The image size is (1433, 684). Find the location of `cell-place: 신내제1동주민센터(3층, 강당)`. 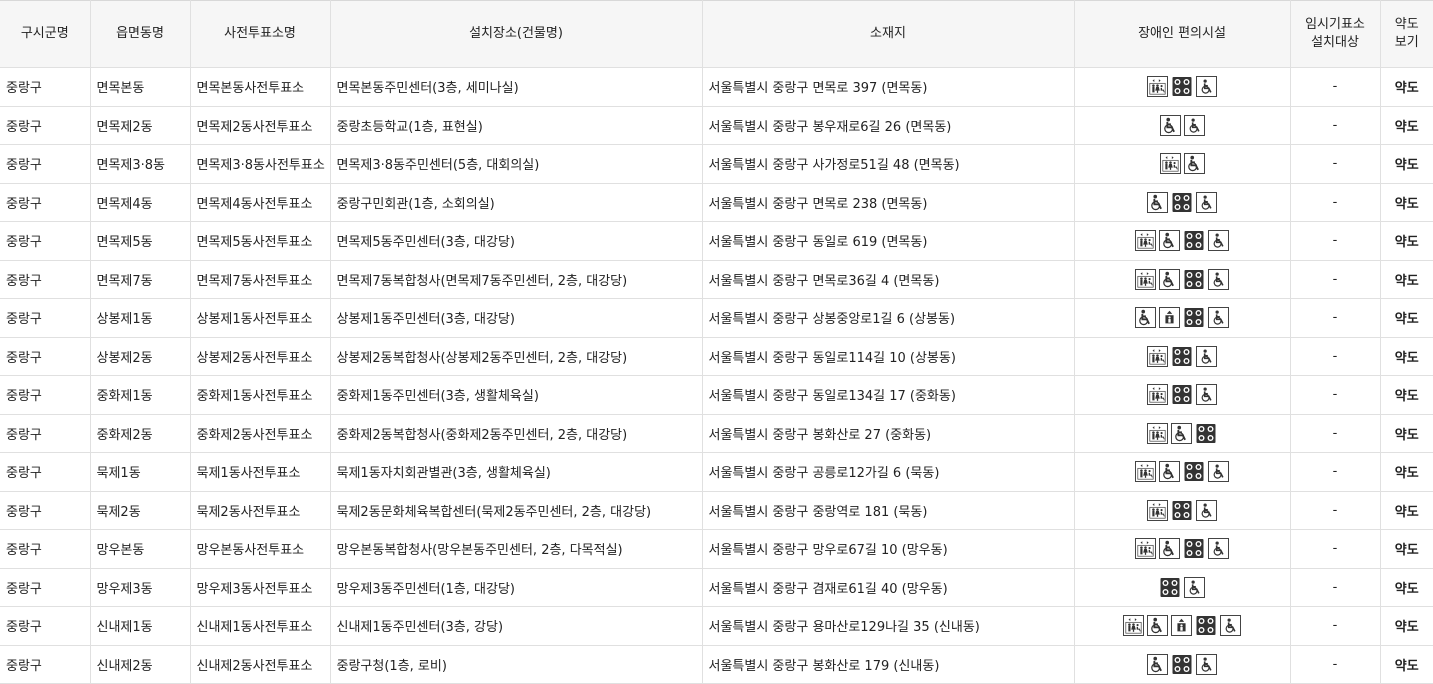

cell-place: 신내제1동주민센터(3층, 강당) is located at coordinates (516, 626).